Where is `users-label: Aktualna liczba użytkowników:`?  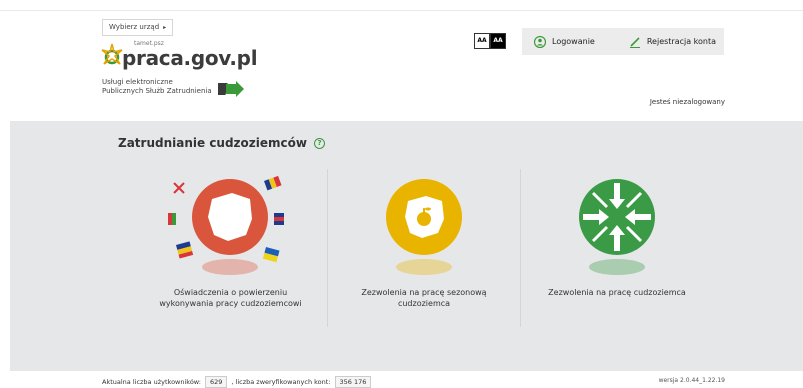 users-label: Aktualna liczba użytkowników: is located at coordinates (151, 382).